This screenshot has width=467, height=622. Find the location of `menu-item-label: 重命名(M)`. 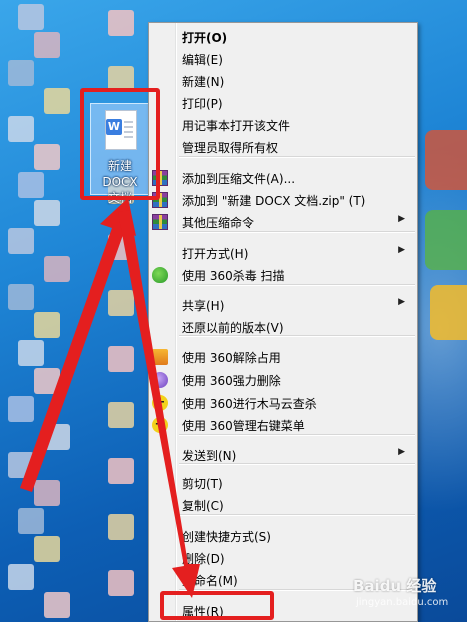

menu-item-label: 重命名(M) is located at coordinates (210, 581).